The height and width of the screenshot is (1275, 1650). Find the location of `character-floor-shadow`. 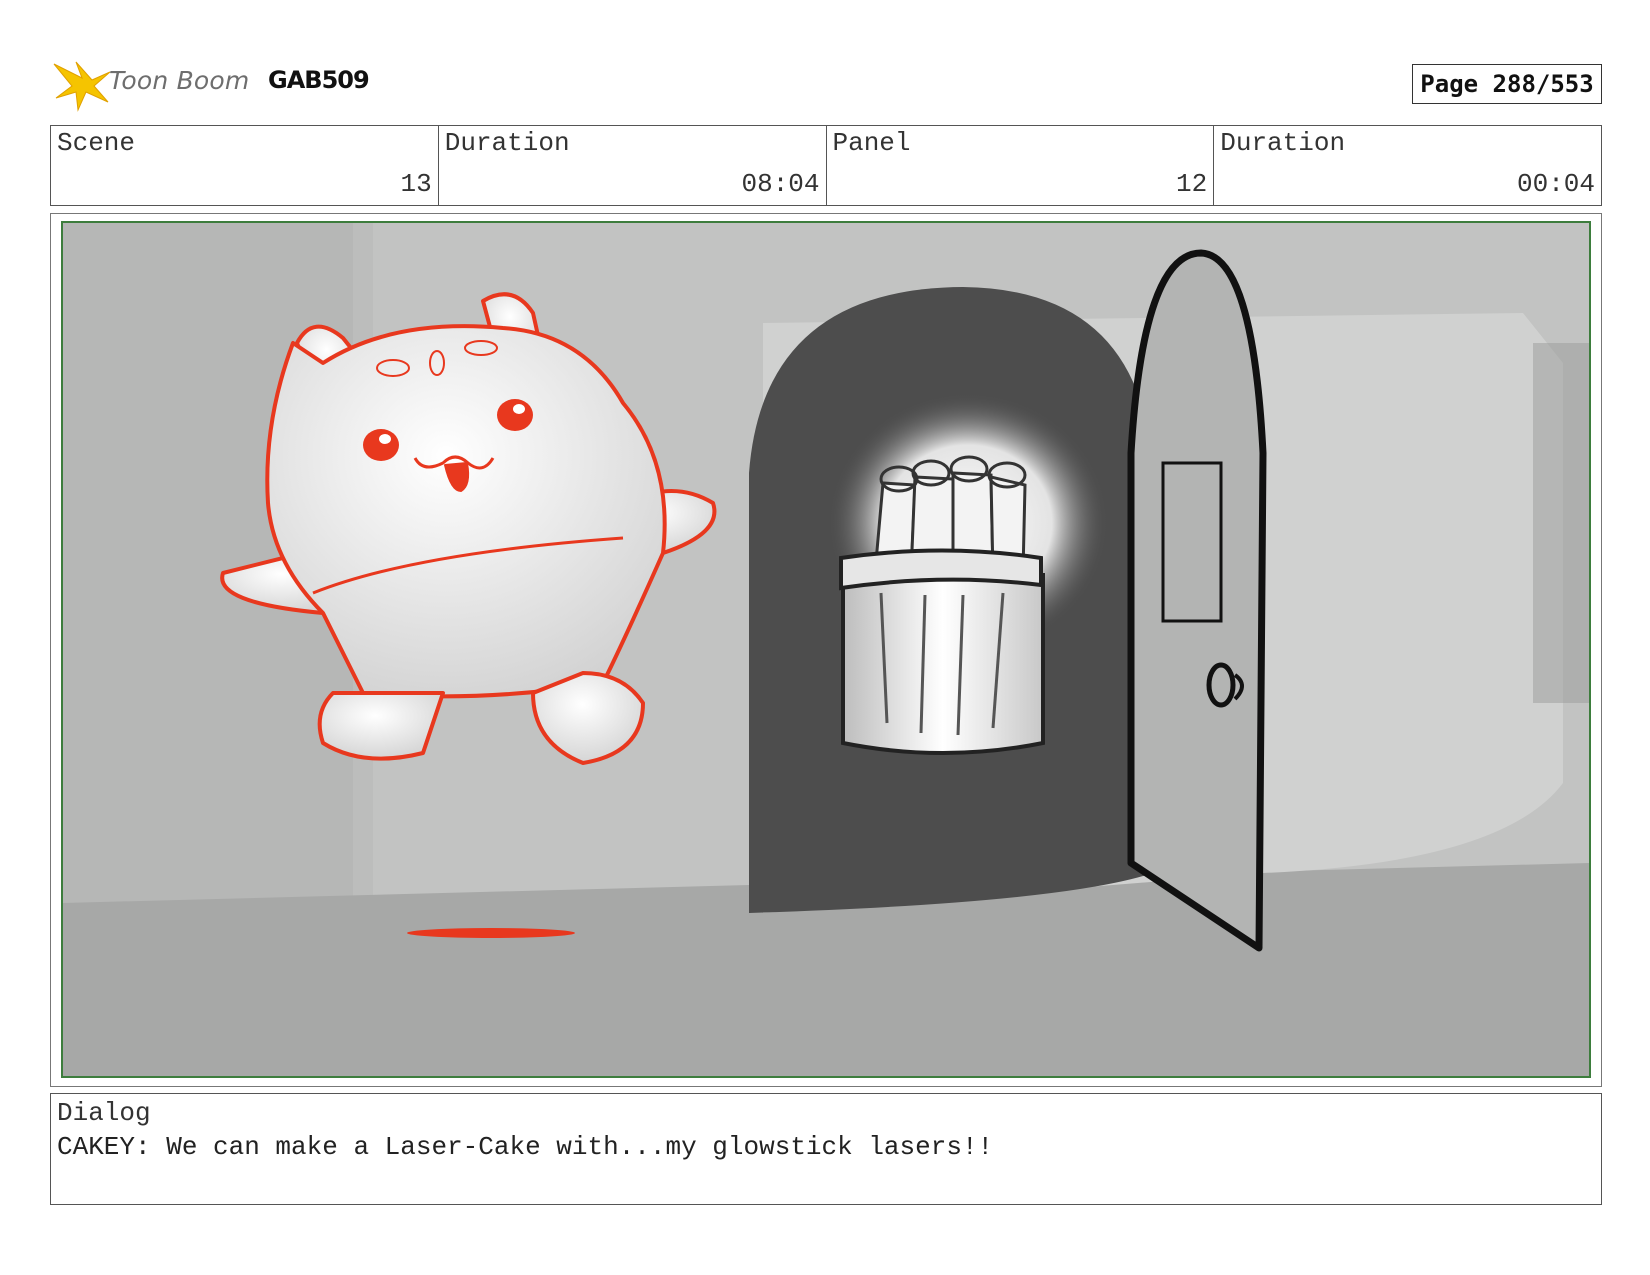

character-floor-shadow is located at coordinates (491, 933).